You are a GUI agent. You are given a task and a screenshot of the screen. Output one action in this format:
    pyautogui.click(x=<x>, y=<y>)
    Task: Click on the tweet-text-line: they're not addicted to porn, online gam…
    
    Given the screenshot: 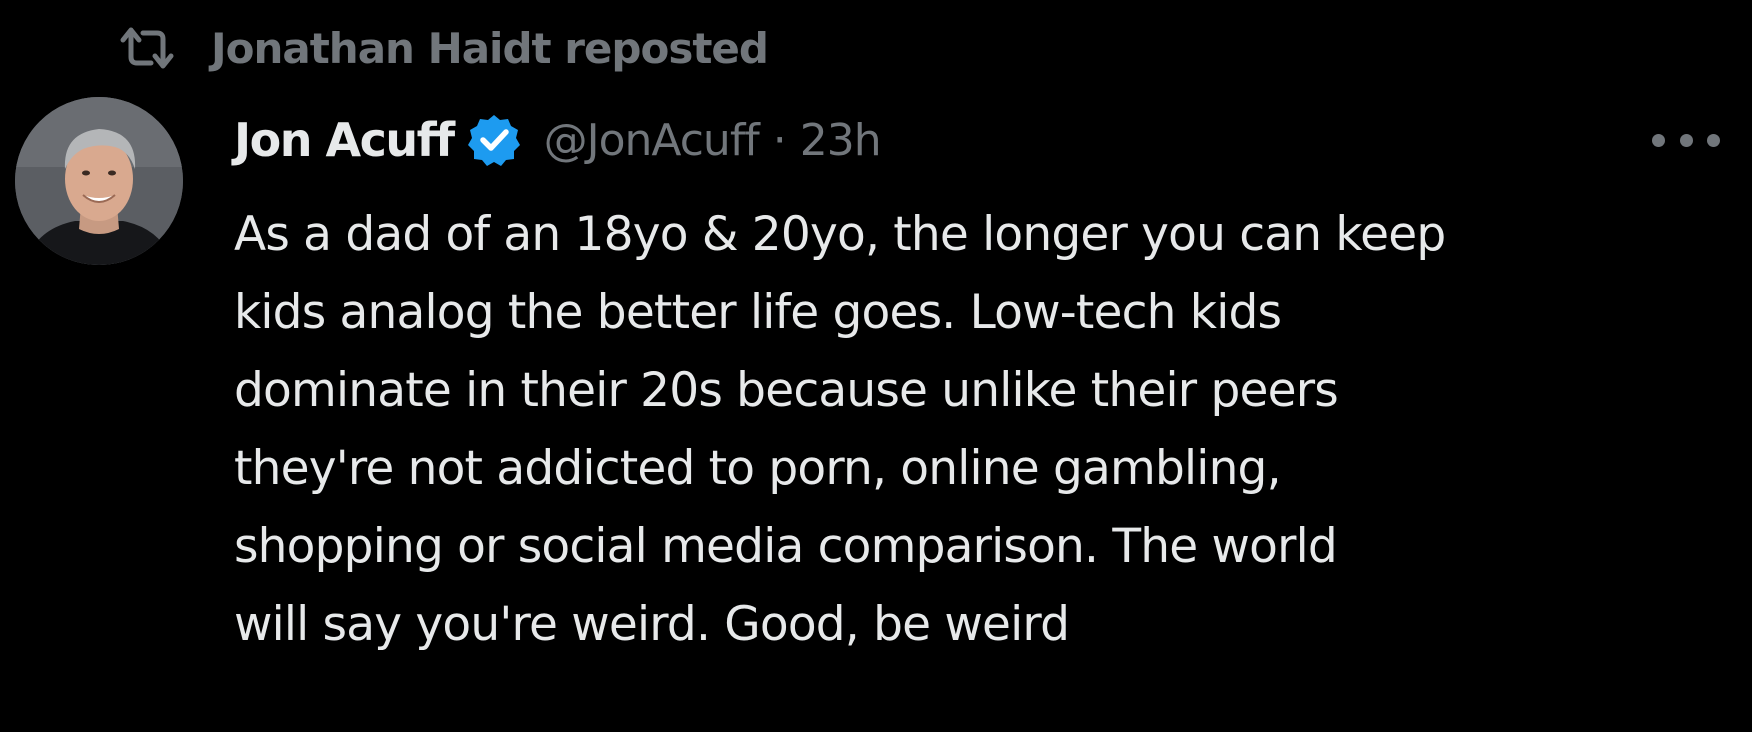 What is the action you would take?
    pyautogui.click(x=758, y=468)
    